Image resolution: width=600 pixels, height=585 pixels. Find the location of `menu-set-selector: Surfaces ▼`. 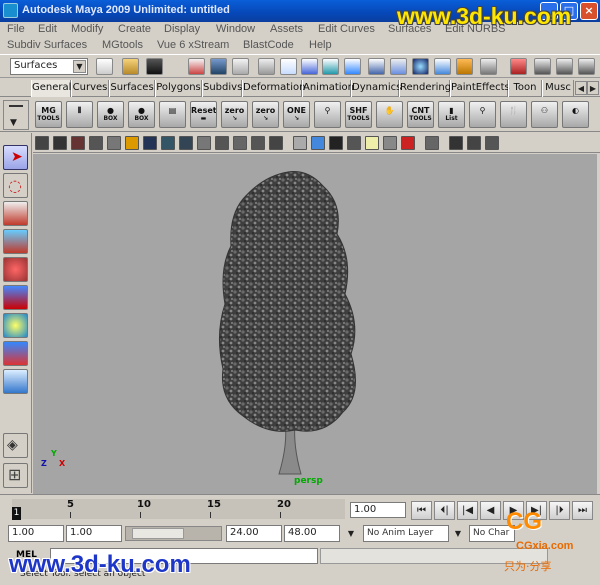

menu-set-selector: Surfaces ▼ is located at coordinates (49, 66).